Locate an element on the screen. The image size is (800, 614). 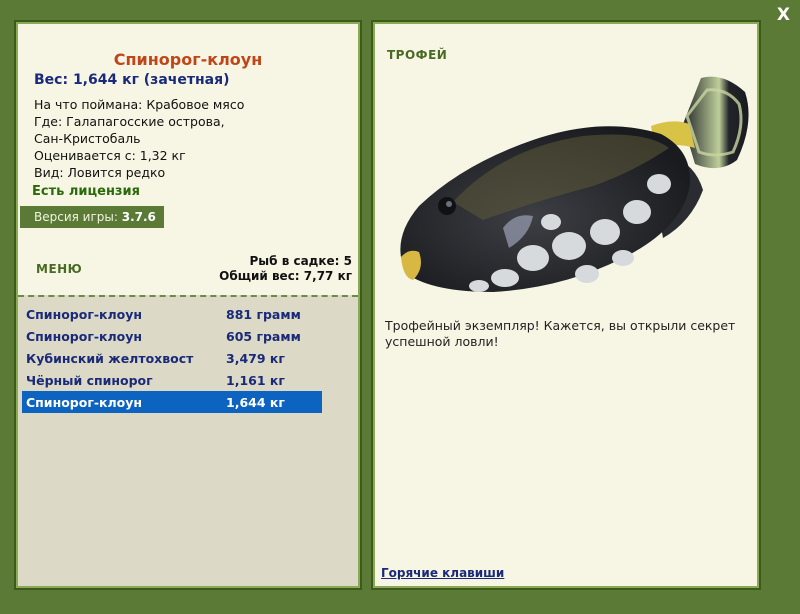
detail-bait: На что поймана: Крабовое мясо is located at coordinates (139, 104).